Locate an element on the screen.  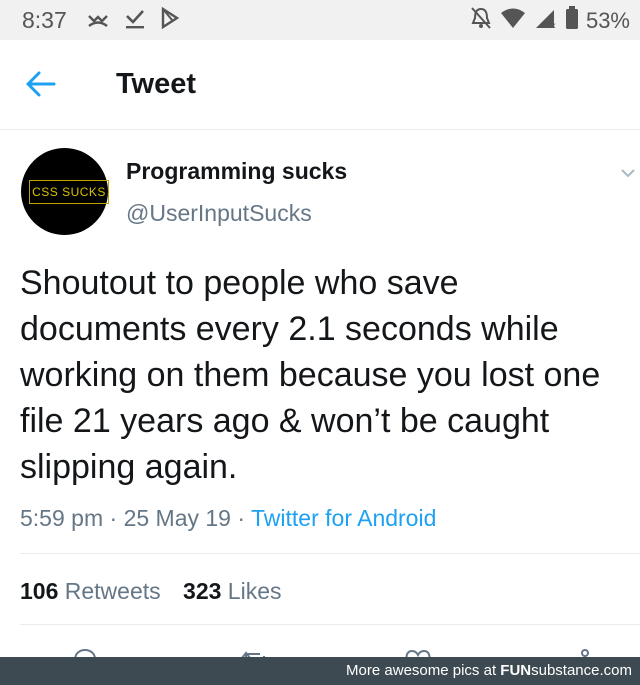
play-store-icon is located at coordinates (170, 20).